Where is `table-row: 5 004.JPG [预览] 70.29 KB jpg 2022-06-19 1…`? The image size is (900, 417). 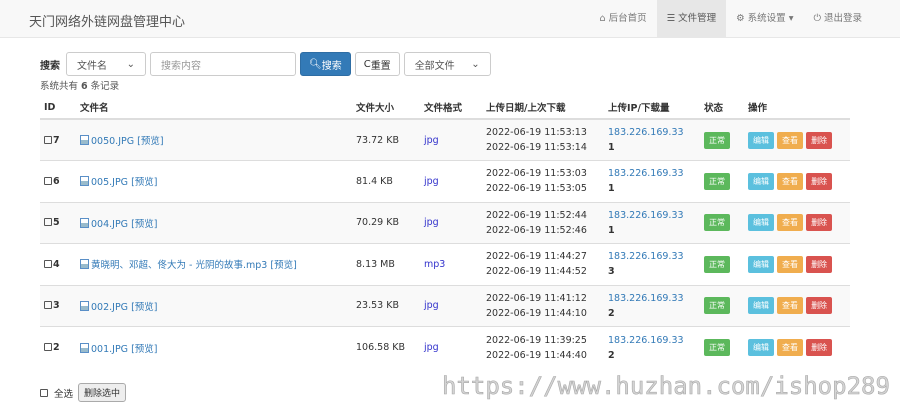
table-row: 5 004.JPG [预览] 70.29 KB jpg 2022-06-19 1… is located at coordinates (445, 222).